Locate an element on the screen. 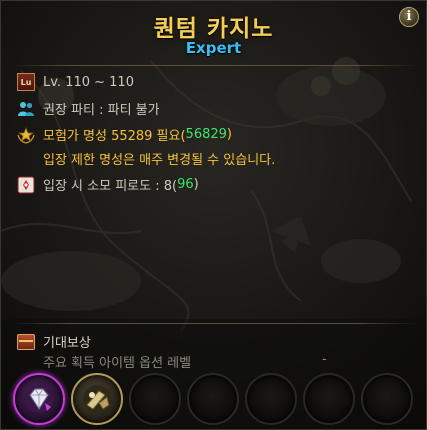  reward-option-level-value: - is located at coordinates (324, 359).